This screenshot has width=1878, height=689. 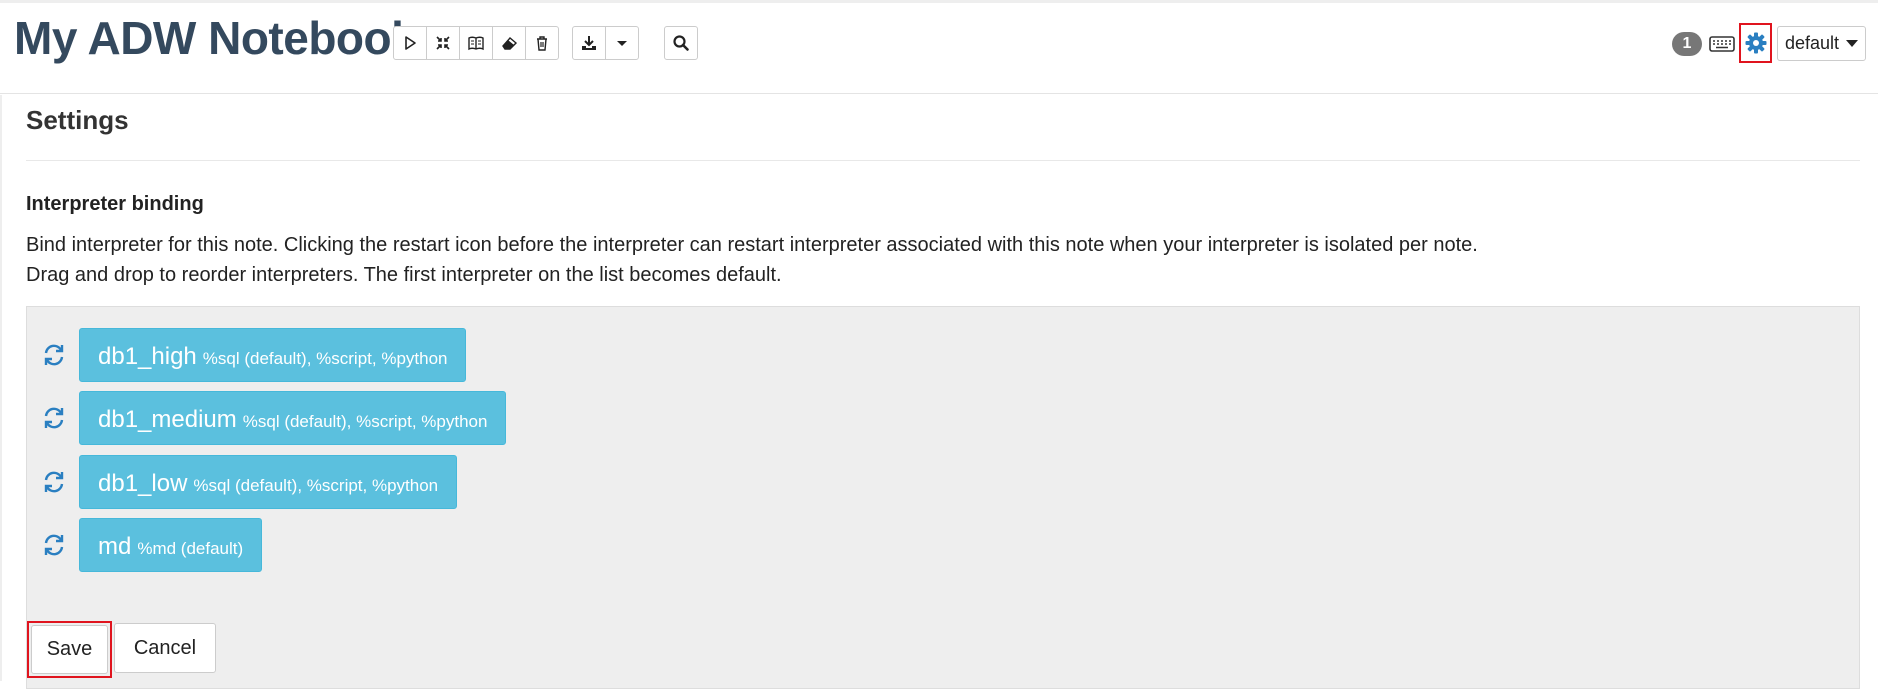 I want to click on book-icon, so click(x=476, y=43).